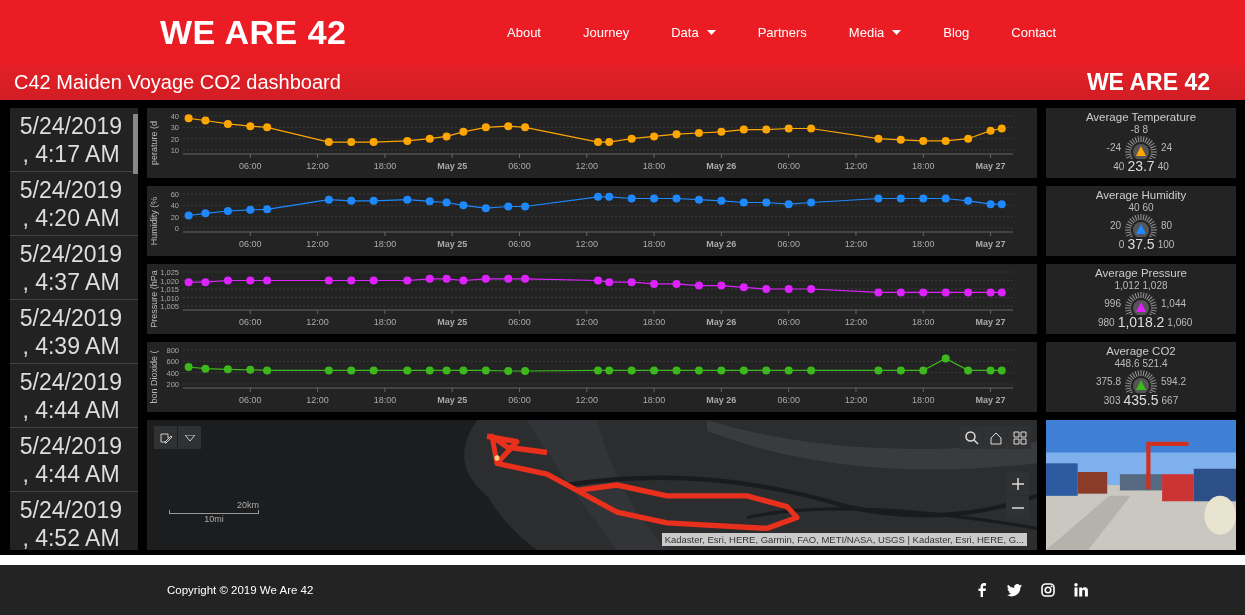 This screenshot has width=1245, height=615. I want to click on scale-label: 1,012, so click(1126, 285).